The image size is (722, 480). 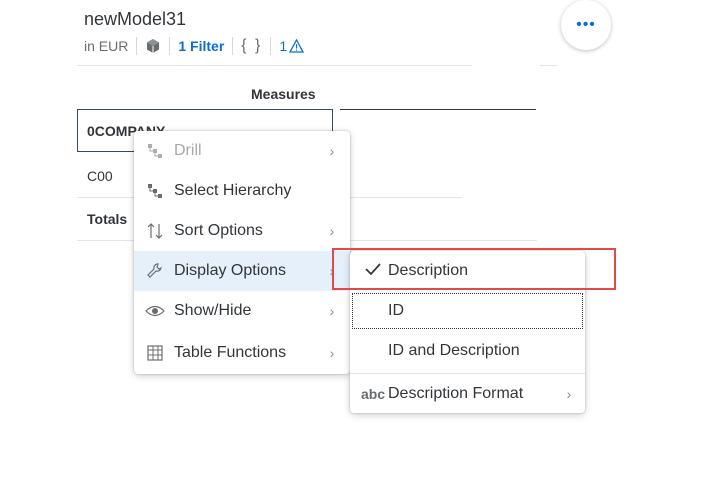 What do you see at coordinates (297, 46) in the screenshot?
I see `warning-triangle-icon` at bounding box center [297, 46].